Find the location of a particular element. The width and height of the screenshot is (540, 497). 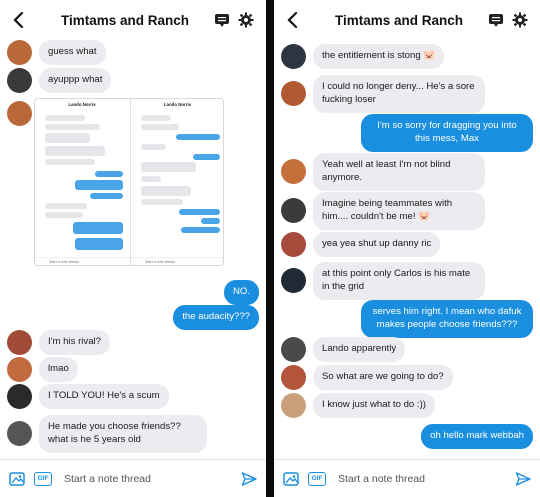

message-row: I'm his rival? is located at coordinates (59, 342).